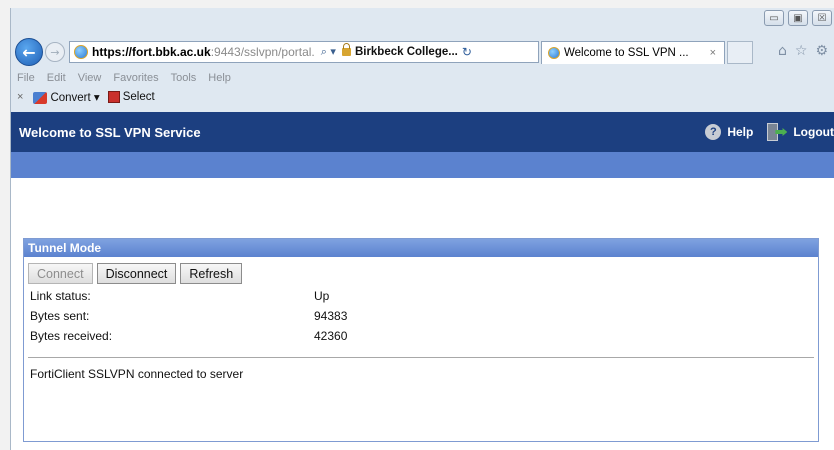 The image size is (834, 450). I want to click on browser-tools: ⌂ ☆ ⚙, so click(803, 51).